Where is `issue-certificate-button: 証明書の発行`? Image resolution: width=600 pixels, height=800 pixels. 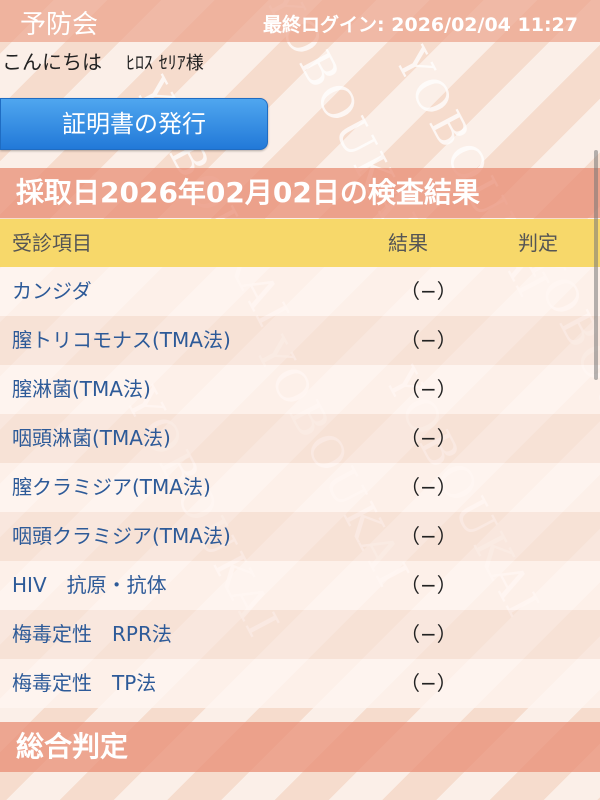 issue-certificate-button: 証明書の発行 is located at coordinates (134, 124).